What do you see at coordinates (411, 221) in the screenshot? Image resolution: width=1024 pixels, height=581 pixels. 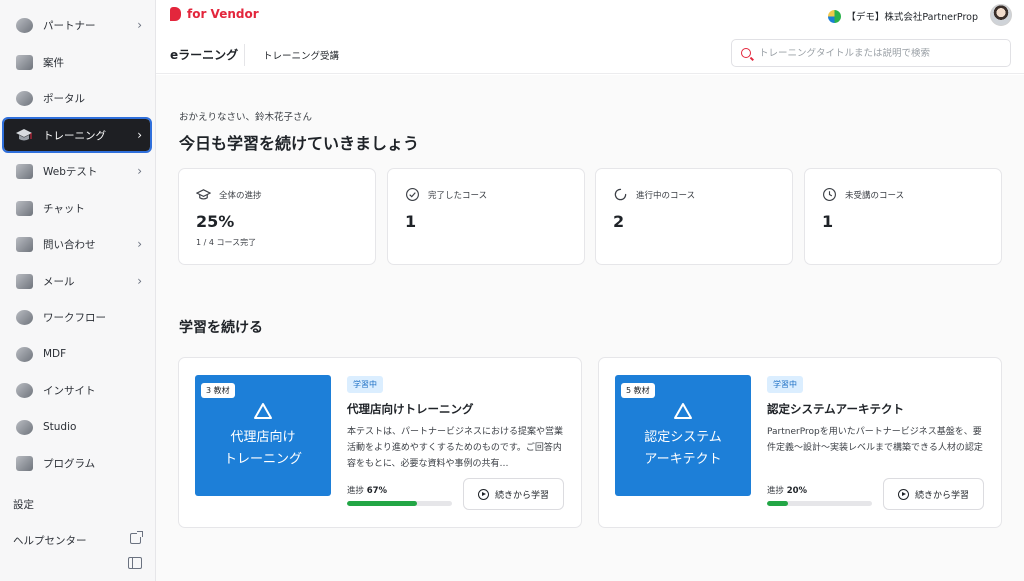 I see `stat-value: 1` at bounding box center [411, 221].